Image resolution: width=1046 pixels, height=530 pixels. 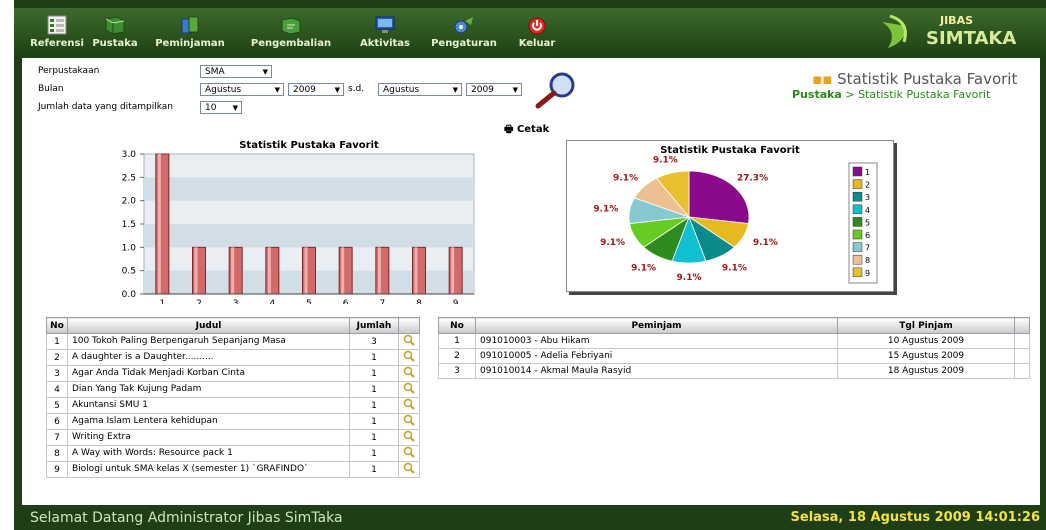 What do you see at coordinates (526, 130) in the screenshot?
I see `print-button: 🖶 Cetak` at bounding box center [526, 130].